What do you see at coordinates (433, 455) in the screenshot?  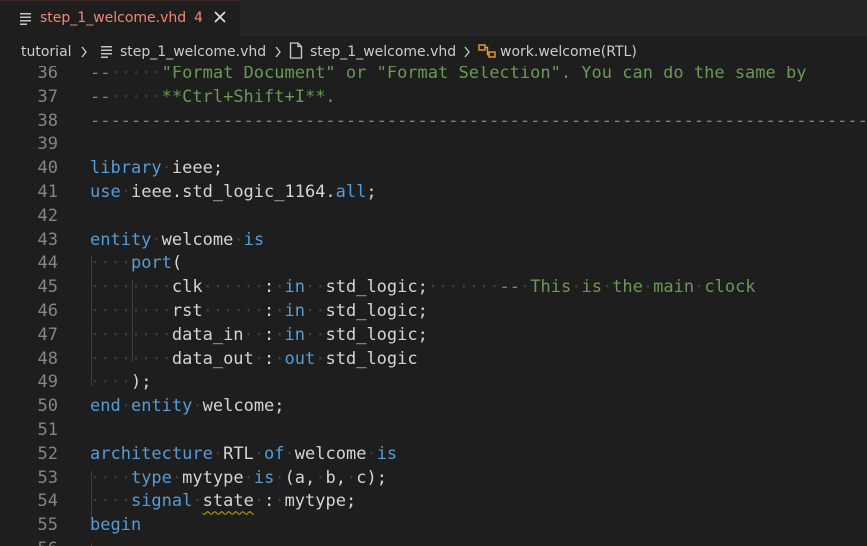 I see `code-line: 52 architecture·RTL·of·welcome·is` at bounding box center [433, 455].